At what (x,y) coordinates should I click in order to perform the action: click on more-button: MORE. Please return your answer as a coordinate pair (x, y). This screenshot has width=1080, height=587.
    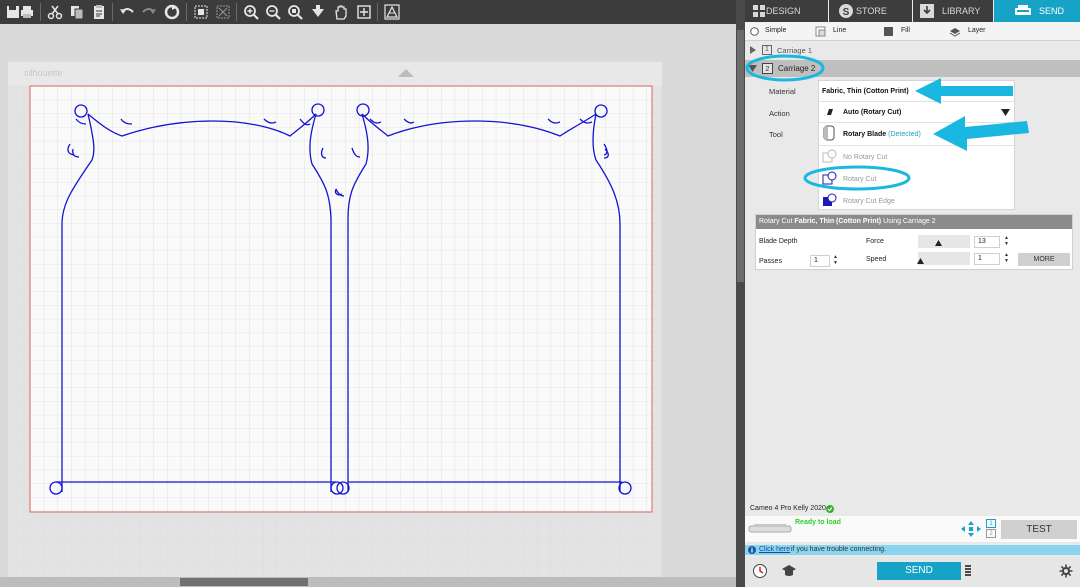
    Looking at the image, I should click on (1044, 259).